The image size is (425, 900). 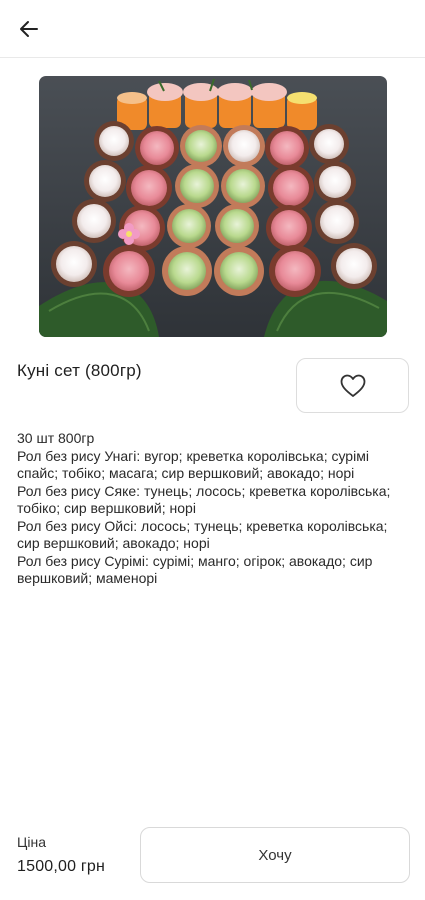 What do you see at coordinates (275, 855) in the screenshot?
I see `want-button: Хочу` at bounding box center [275, 855].